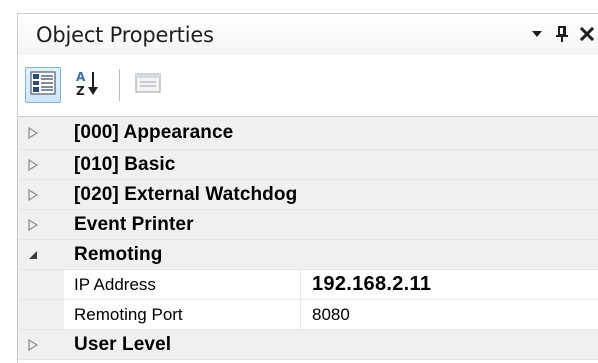 The width and height of the screenshot is (598, 363). I want to click on property-row: Remoting Port 8080, so click(308, 315).